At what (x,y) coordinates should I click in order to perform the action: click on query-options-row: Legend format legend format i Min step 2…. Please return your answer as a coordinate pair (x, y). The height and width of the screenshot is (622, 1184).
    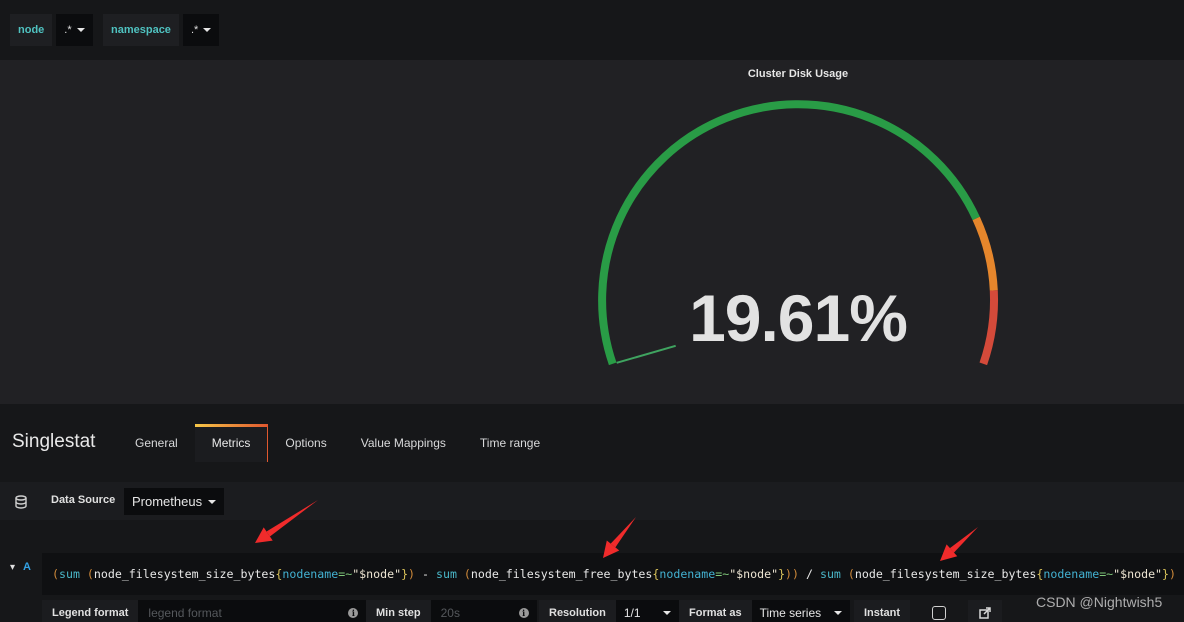
    Looking at the image, I should click on (592, 611).